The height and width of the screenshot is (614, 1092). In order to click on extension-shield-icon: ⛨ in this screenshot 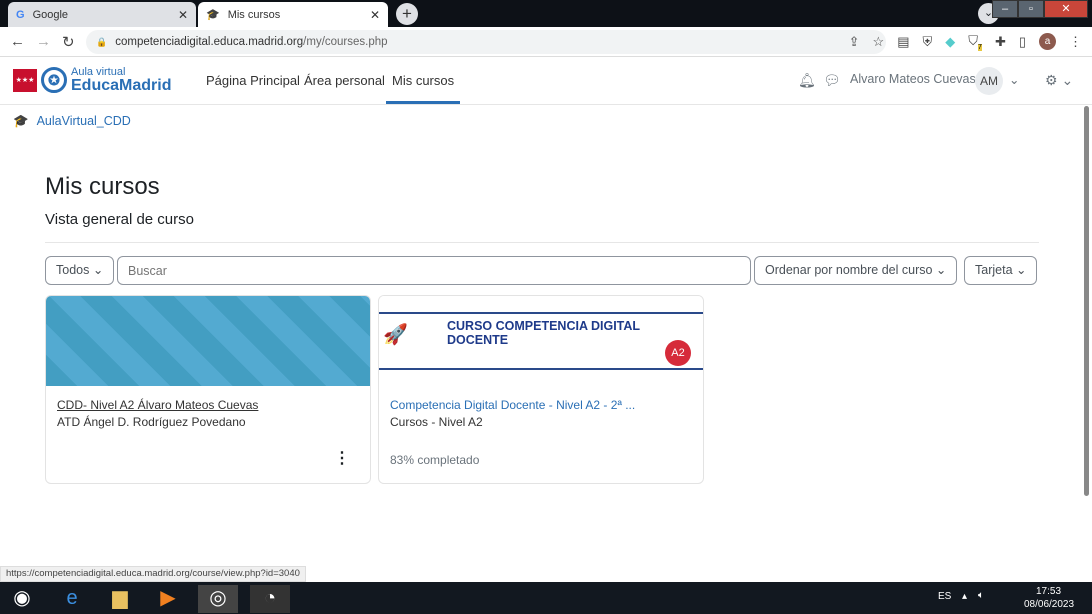, I will do `click(928, 42)`.